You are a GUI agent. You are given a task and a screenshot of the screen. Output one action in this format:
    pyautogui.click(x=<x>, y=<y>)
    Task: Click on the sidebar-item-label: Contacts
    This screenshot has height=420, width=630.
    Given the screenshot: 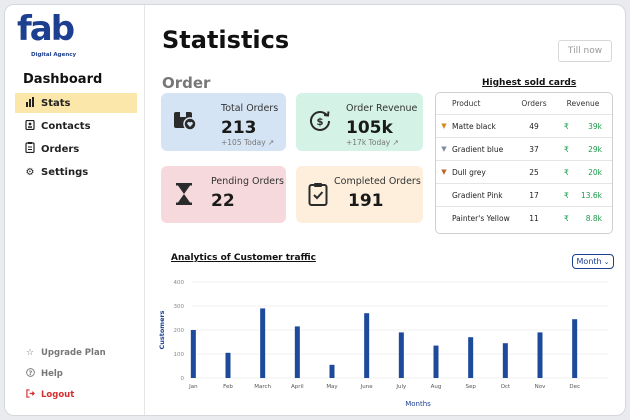 What is the action you would take?
    pyautogui.click(x=66, y=126)
    